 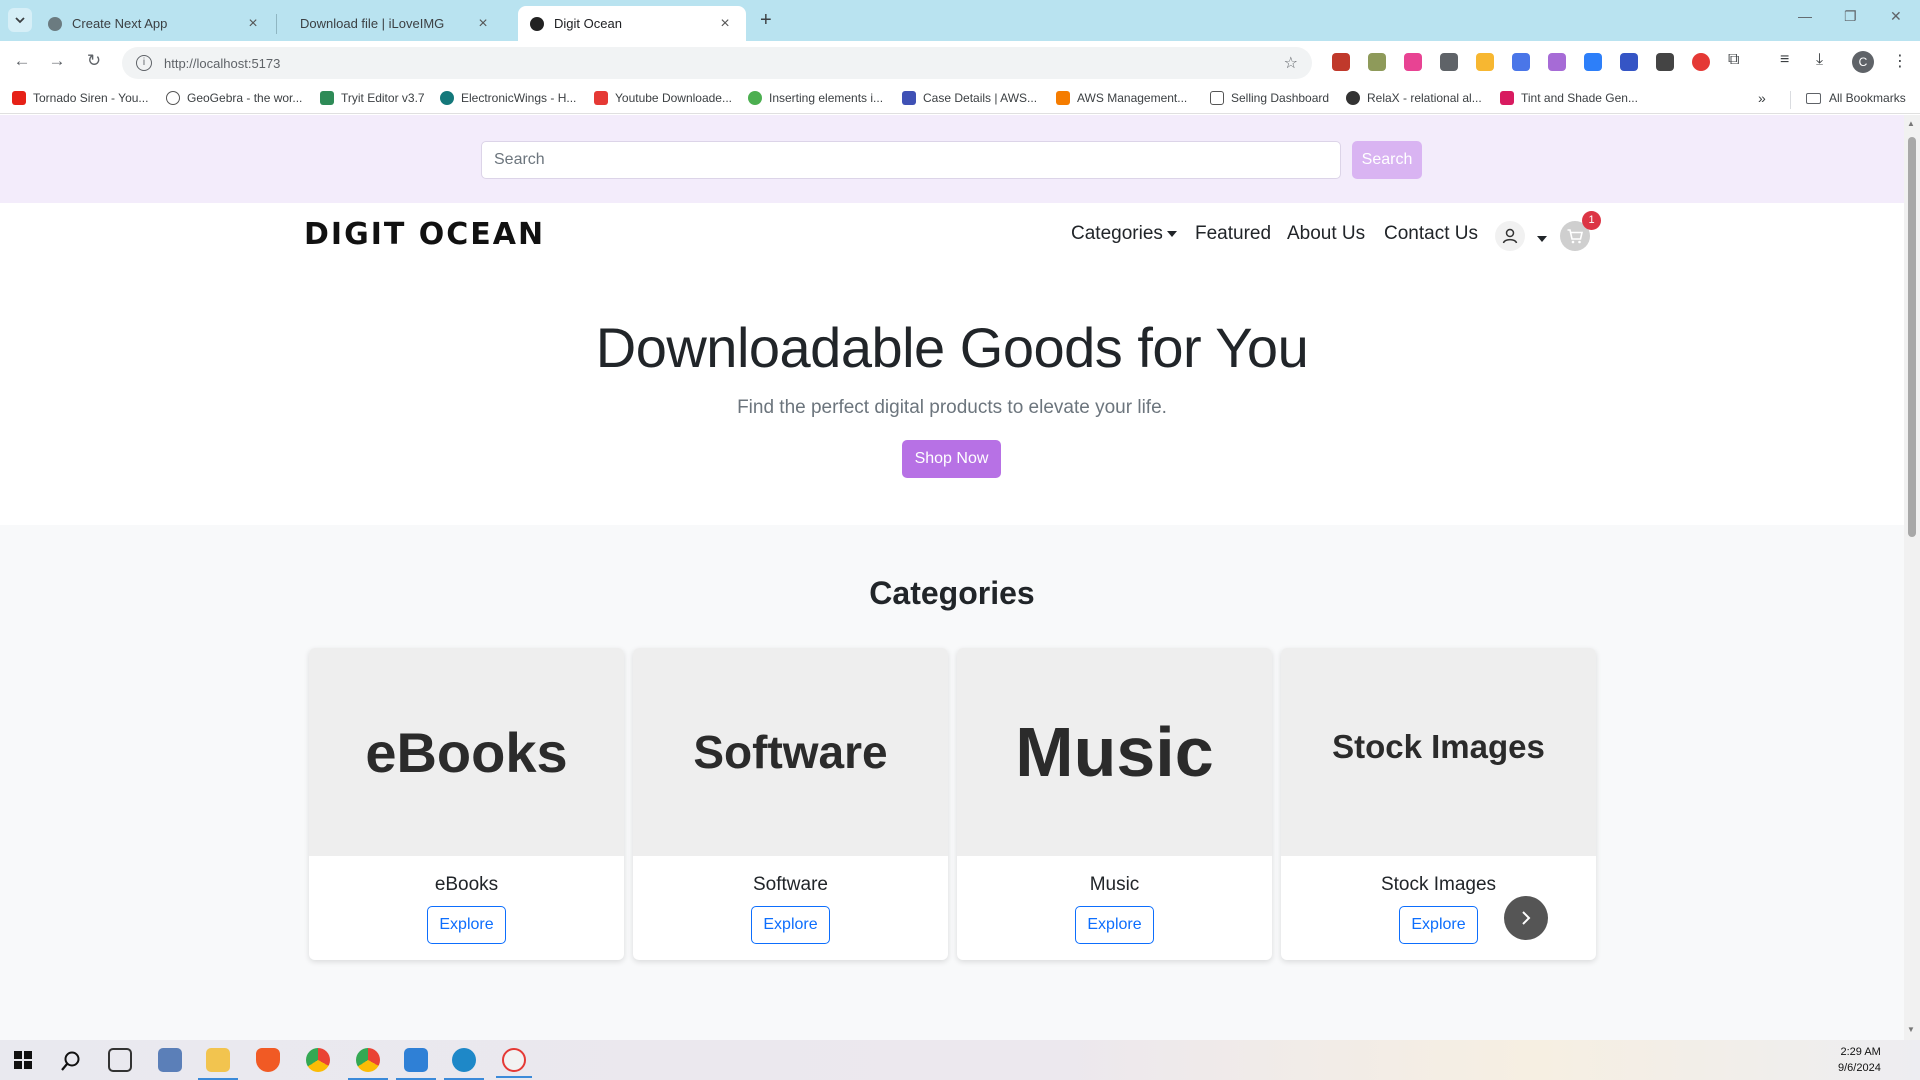 What do you see at coordinates (1701, 62) in the screenshot?
I see `adblock-icon` at bounding box center [1701, 62].